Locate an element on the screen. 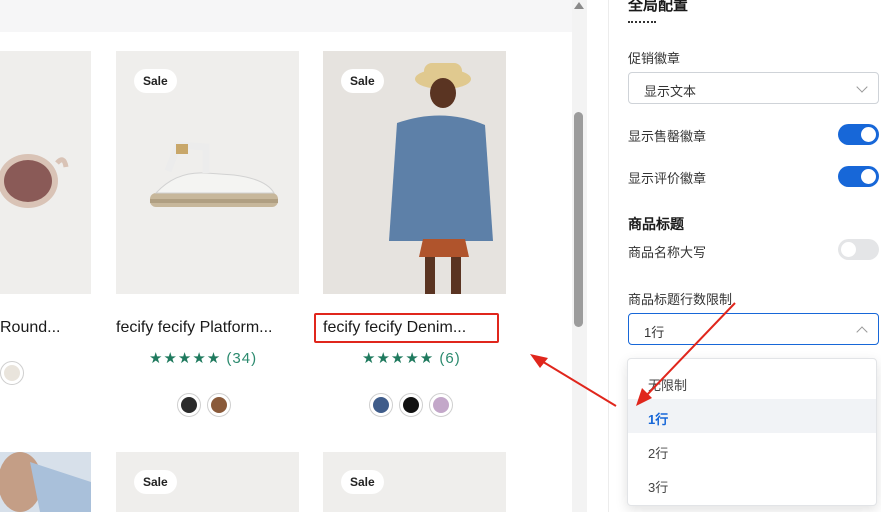 The image size is (881, 512). line-limit-select: 1行 is located at coordinates (753, 329).